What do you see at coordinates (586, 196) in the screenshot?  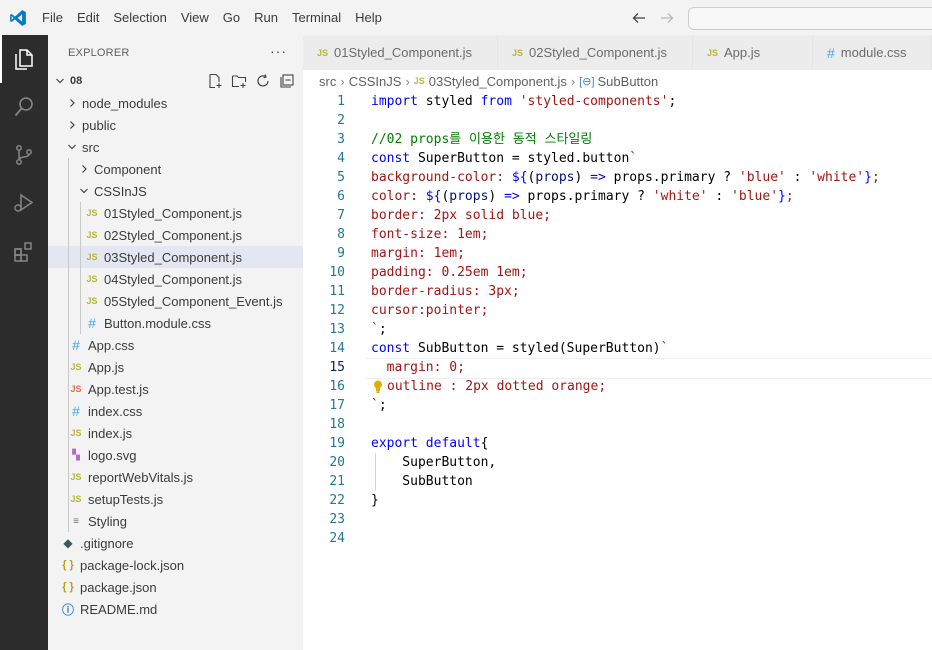 I see `code-token: props.primary ?` at bounding box center [586, 196].